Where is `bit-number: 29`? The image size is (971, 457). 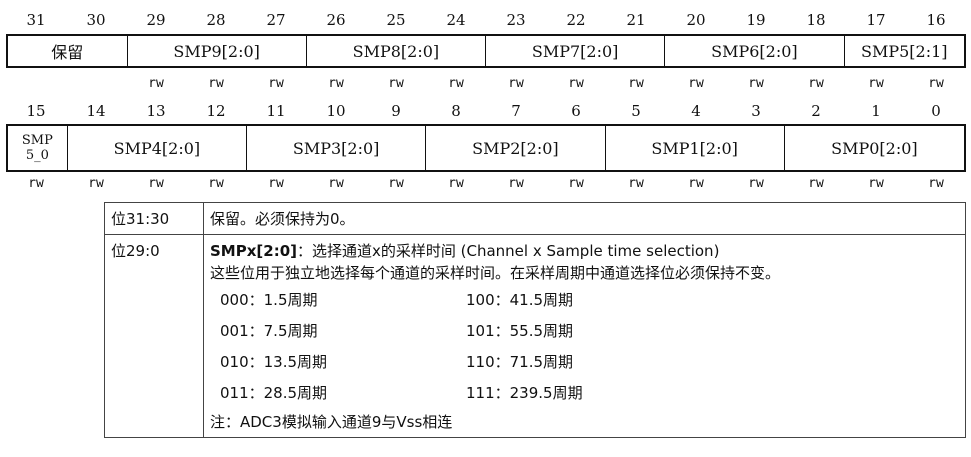
bit-number: 29 is located at coordinates (156, 20).